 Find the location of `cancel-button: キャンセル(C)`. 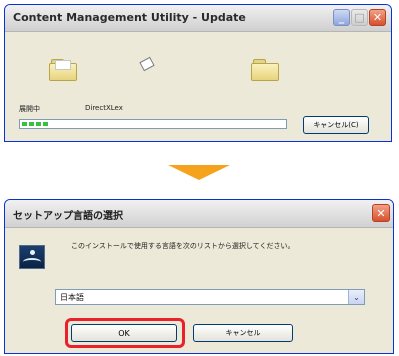

cancel-button: キャンセル(C) is located at coordinates (336, 125).